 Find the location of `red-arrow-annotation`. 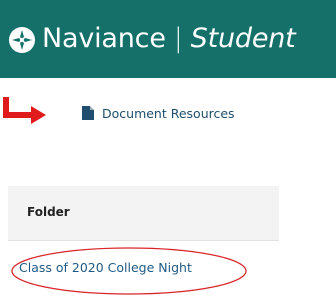

red-arrow-annotation is located at coordinates (24, 110).